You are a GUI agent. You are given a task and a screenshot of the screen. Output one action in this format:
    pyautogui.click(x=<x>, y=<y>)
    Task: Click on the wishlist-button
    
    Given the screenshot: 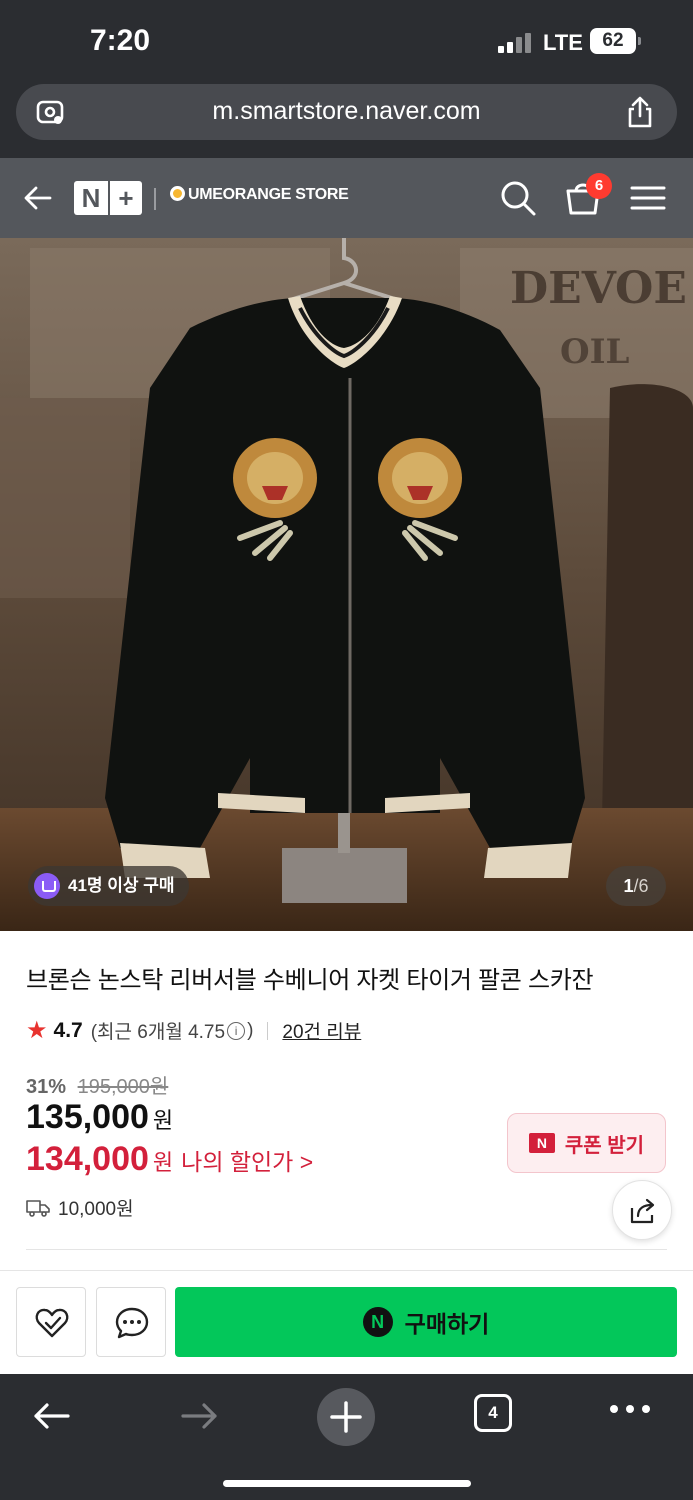 What is the action you would take?
    pyautogui.click(x=51, y=1322)
    